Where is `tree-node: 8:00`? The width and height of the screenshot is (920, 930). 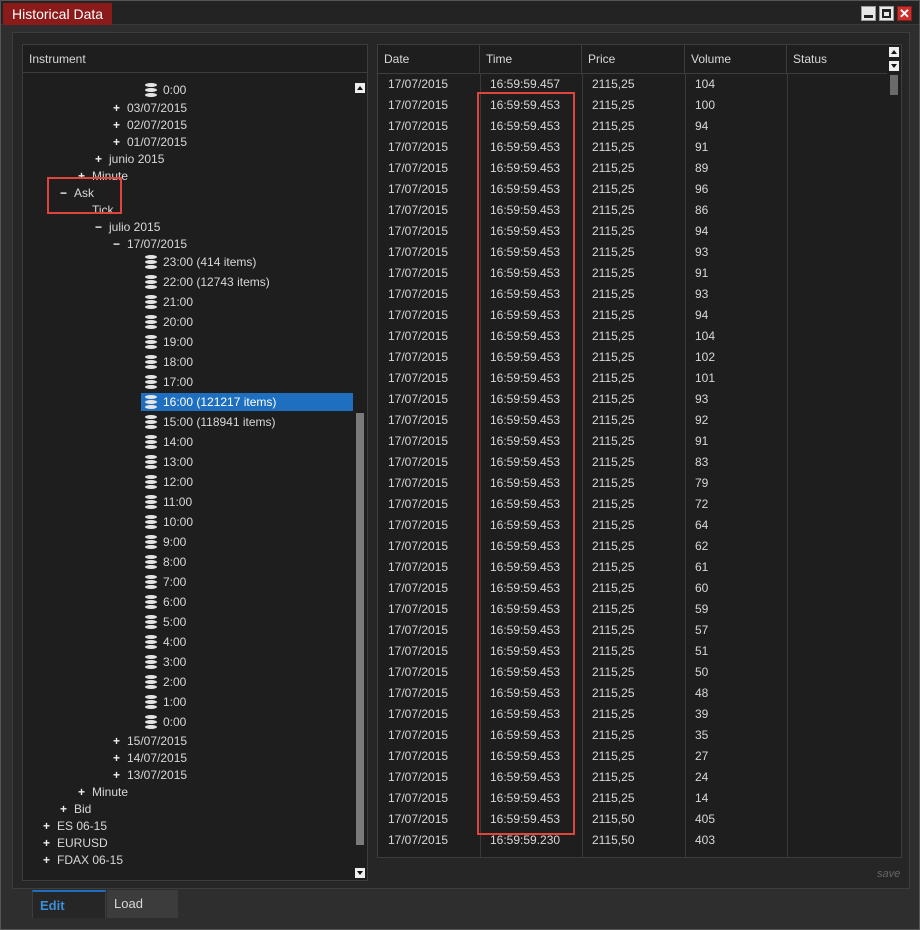
tree-node: 8:00 is located at coordinates (165, 562).